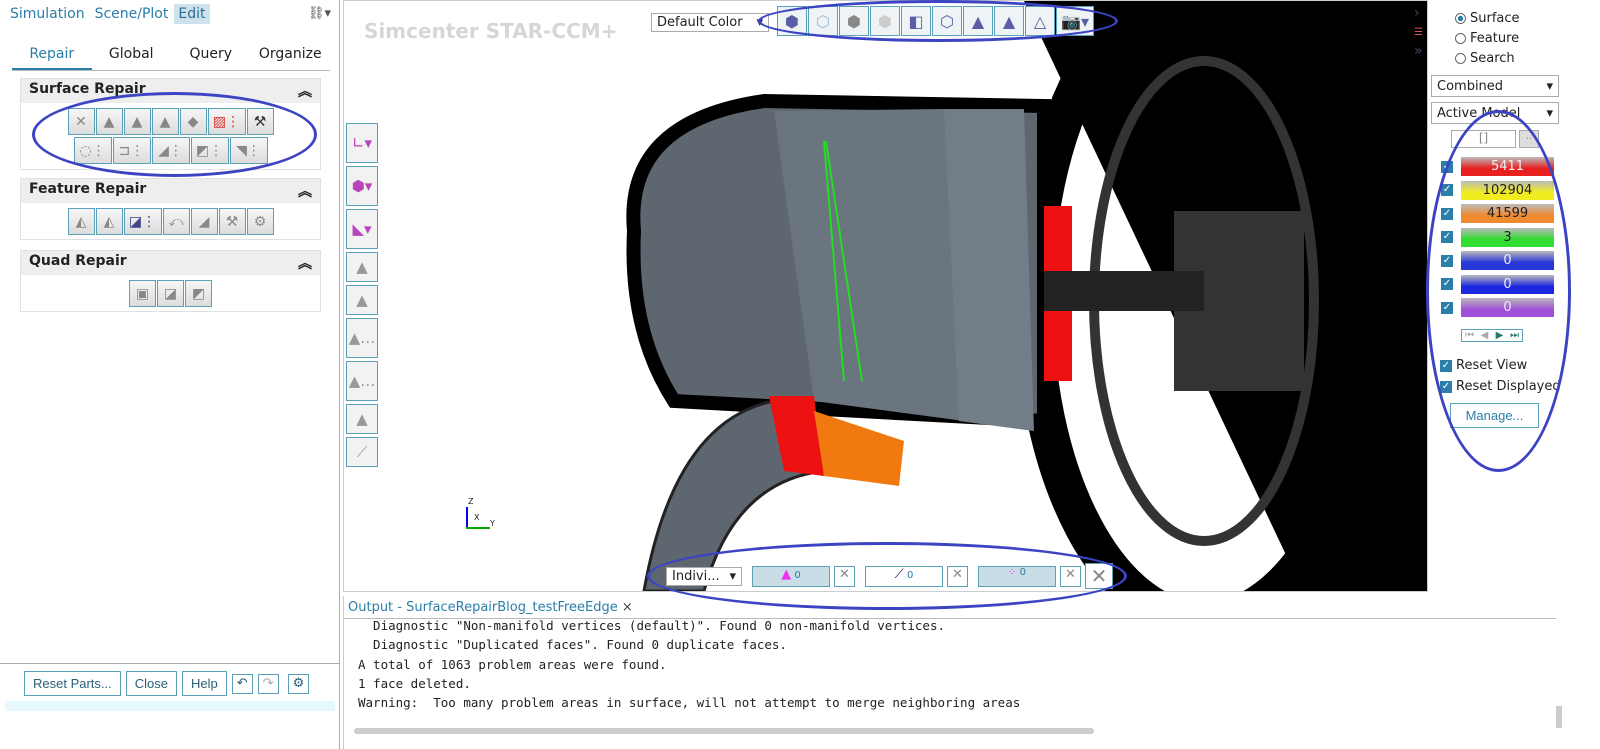  I want to click on tab-query: Query, so click(211, 57).